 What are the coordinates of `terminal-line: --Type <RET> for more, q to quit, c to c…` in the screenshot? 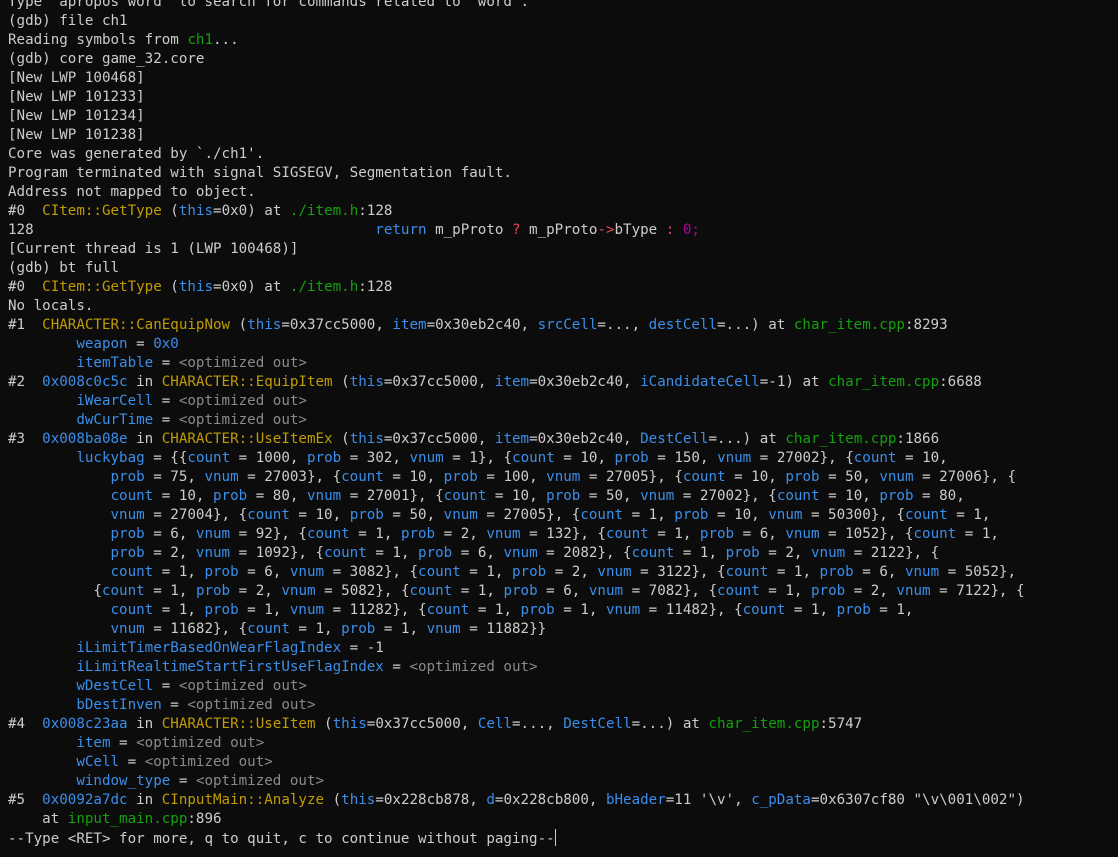 It's located at (282, 839).